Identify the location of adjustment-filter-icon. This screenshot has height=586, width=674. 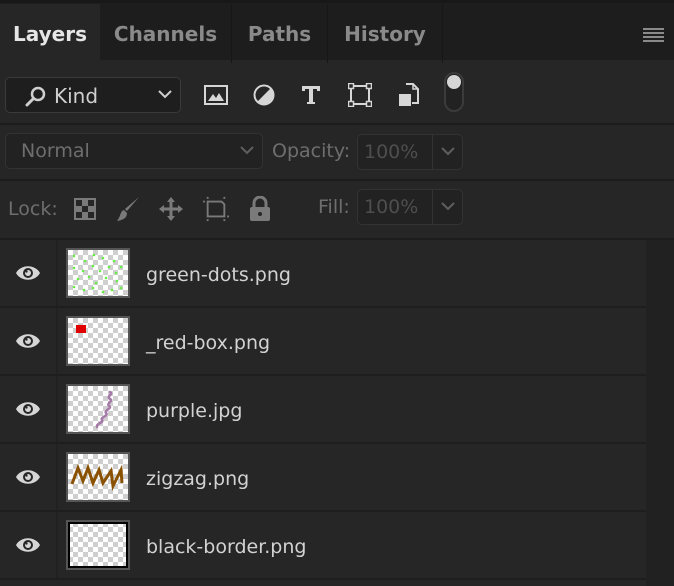
(264, 95).